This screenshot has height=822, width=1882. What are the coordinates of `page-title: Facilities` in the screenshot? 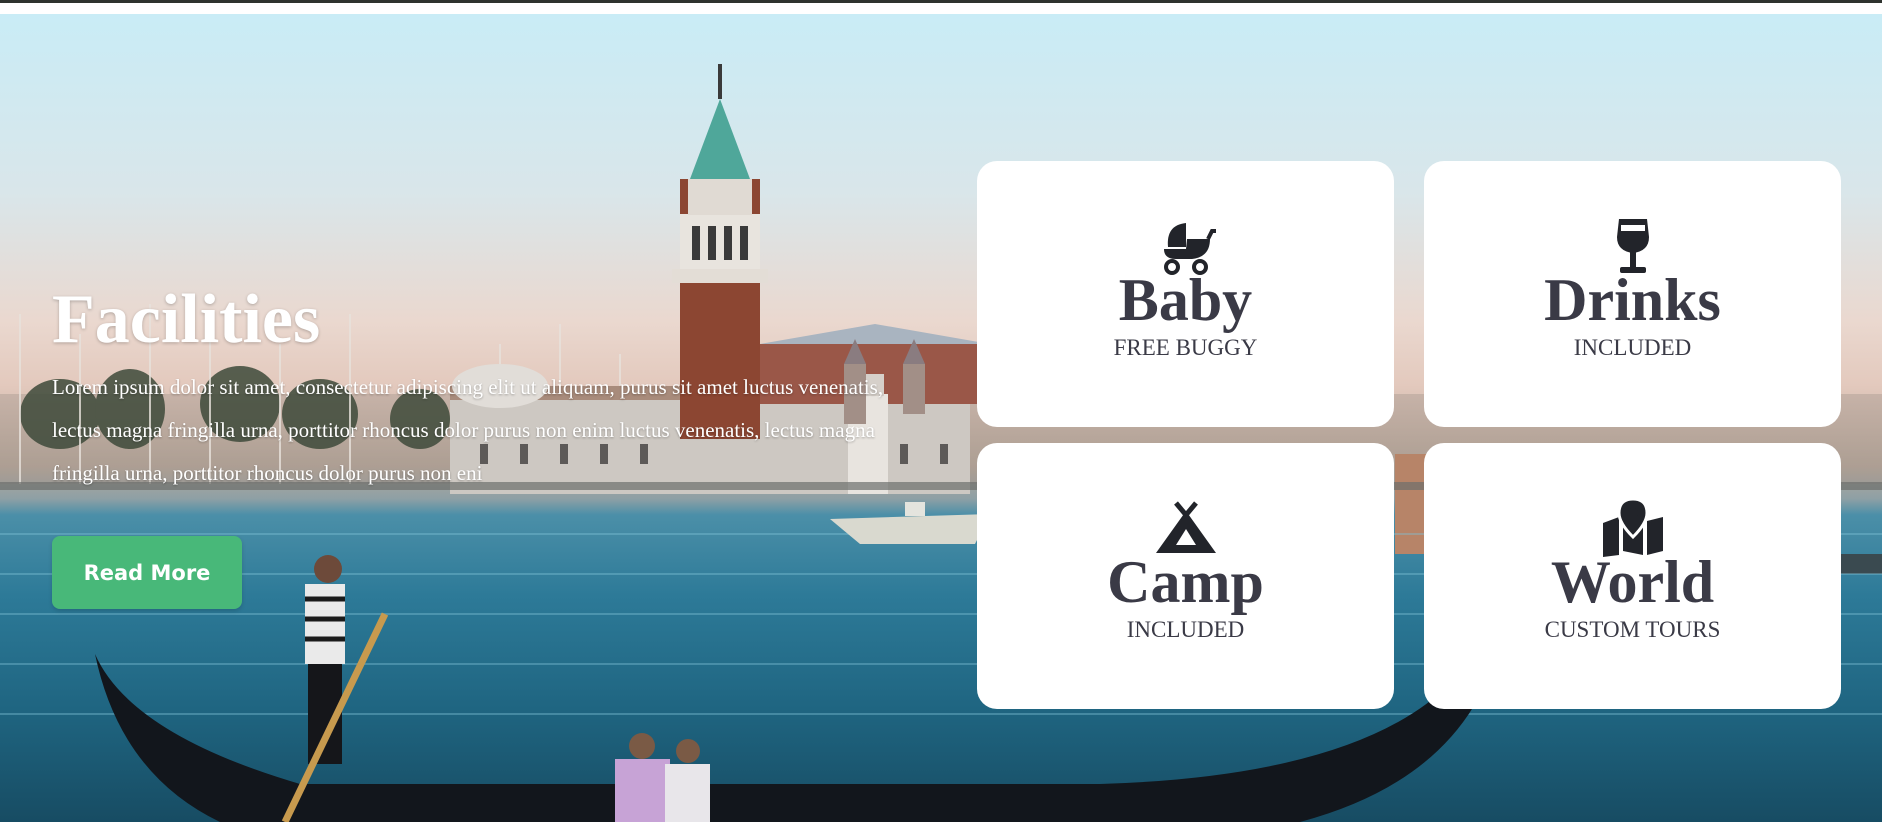 It's located at (186, 319).